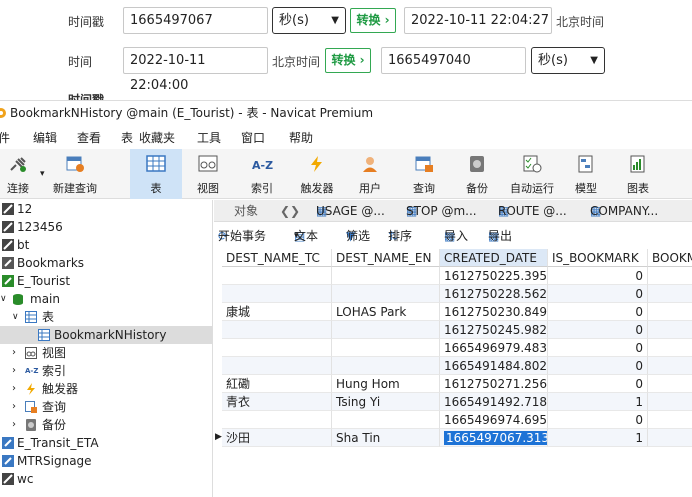 Image resolution: width=692 pixels, height=497 pixels. I want to click on table-cell-en: Tsing Yi, so click(386, 402).